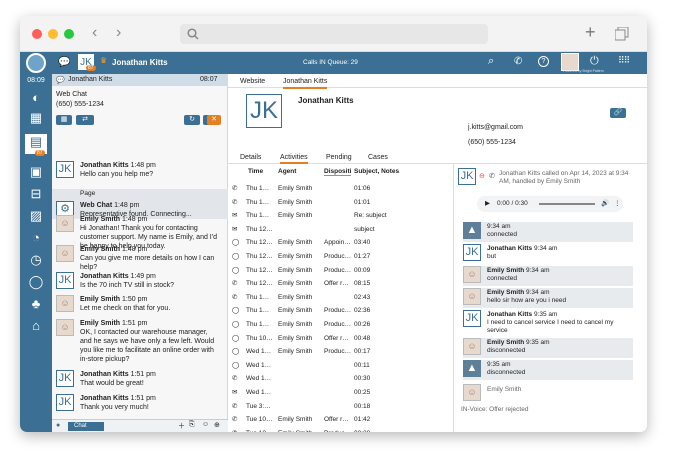  I want to click on close-window-button, so click(37, 34).